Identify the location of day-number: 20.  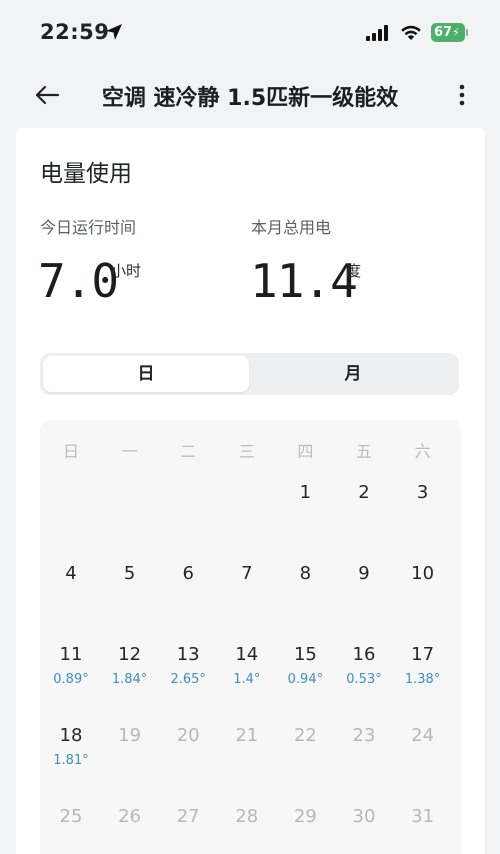
(188, 735).